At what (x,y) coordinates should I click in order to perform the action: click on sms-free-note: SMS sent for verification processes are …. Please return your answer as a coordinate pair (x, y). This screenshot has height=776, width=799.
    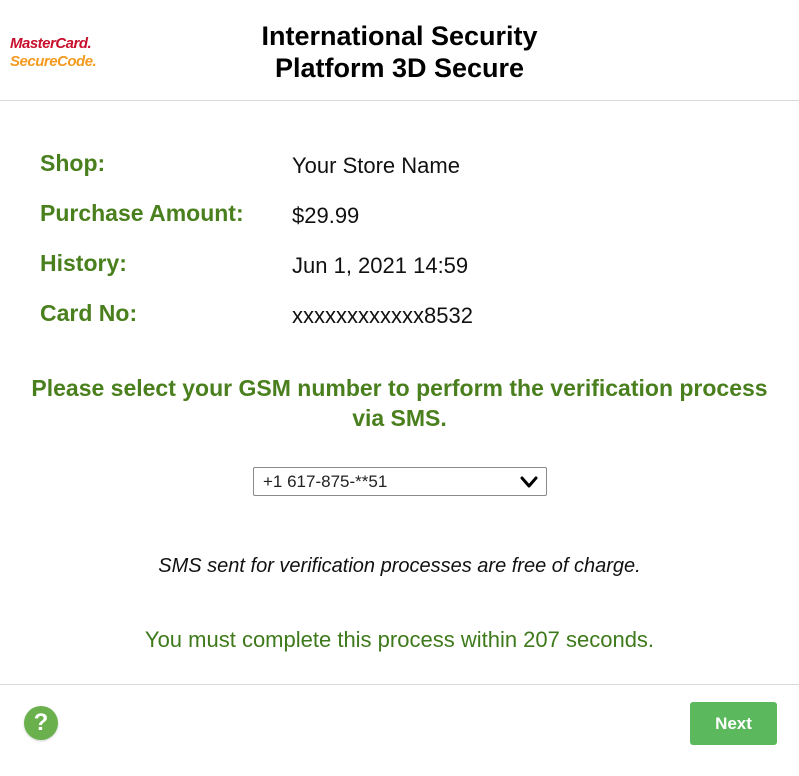
    Looking at the image, I should click on (399, 566).